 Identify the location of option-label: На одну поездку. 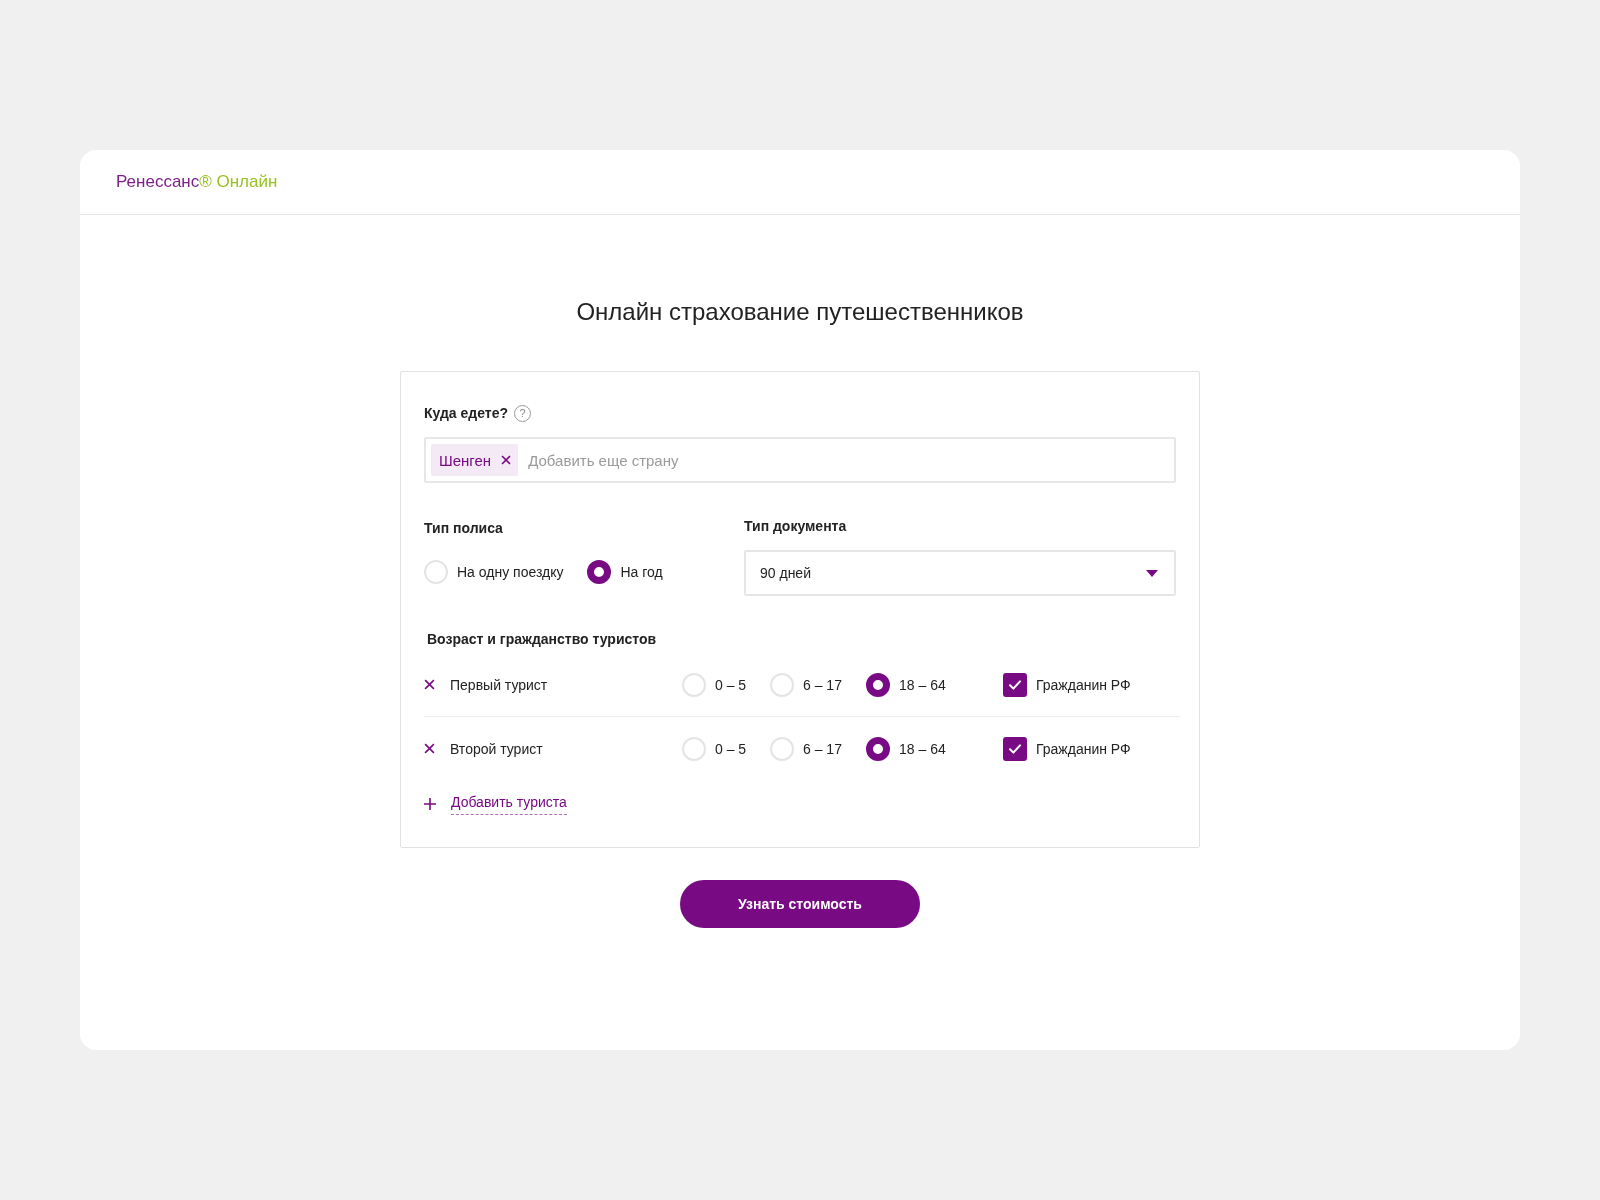
(510, 572).